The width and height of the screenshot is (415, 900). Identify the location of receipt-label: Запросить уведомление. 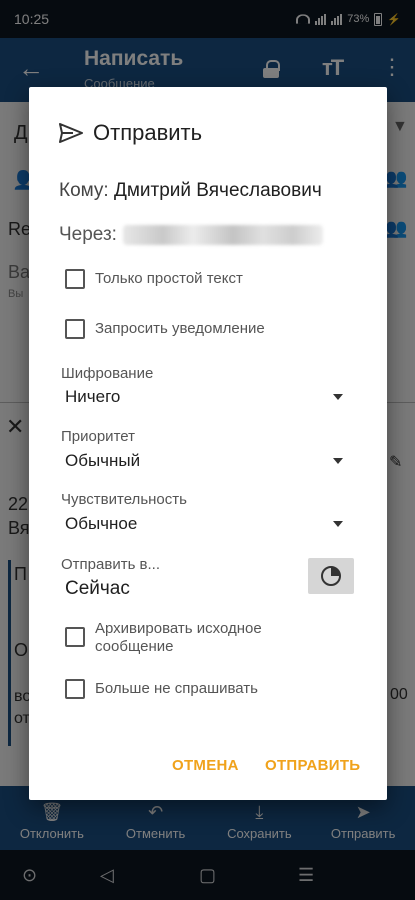
(180, 328).